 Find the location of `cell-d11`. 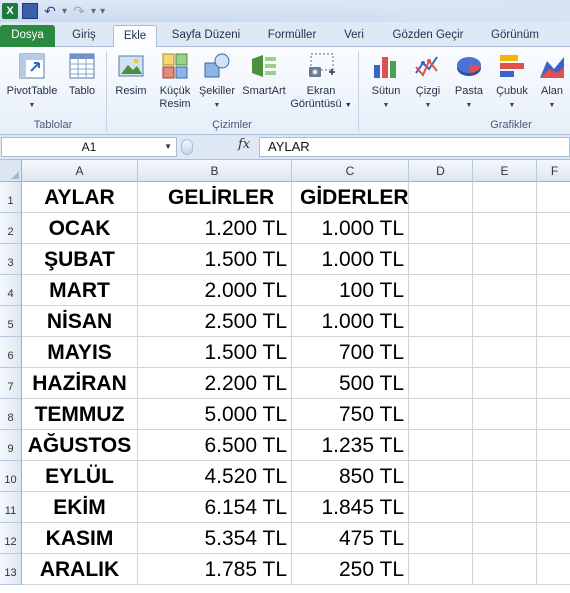

cell-d11 is located at coordinates (441, 507).